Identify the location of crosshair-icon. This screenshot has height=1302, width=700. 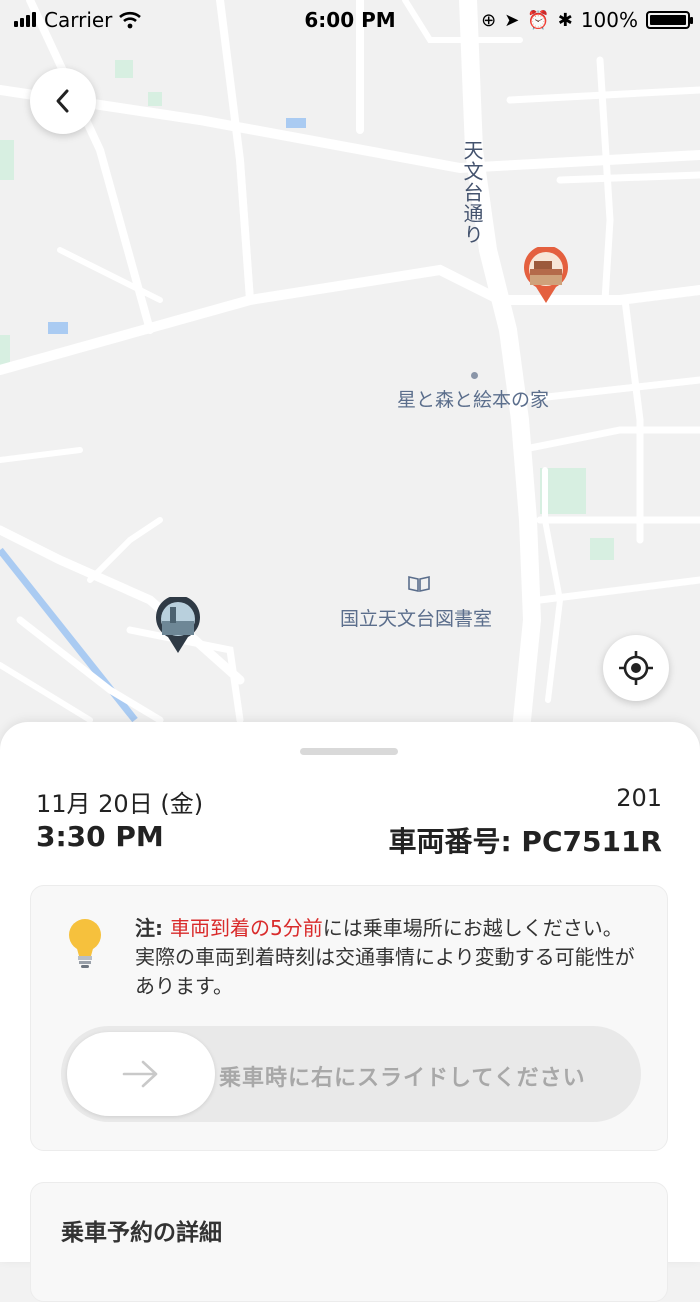
(636, 668).